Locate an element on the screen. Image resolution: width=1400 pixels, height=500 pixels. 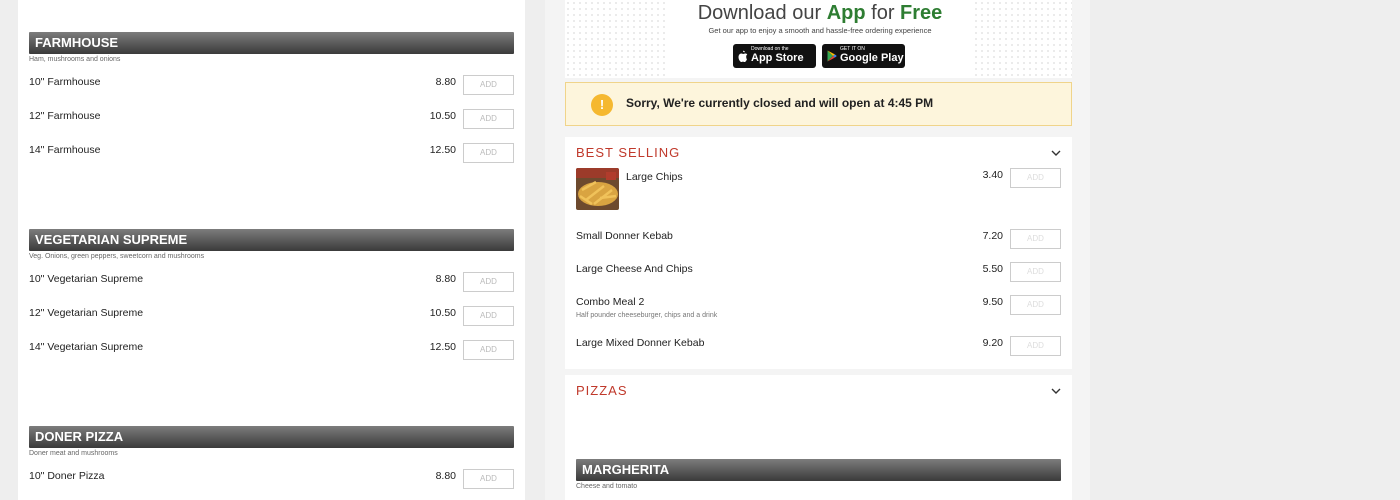
menu-item-row: Small Donner Kebab 7.20 ADD is located at coordinates (818, 239).